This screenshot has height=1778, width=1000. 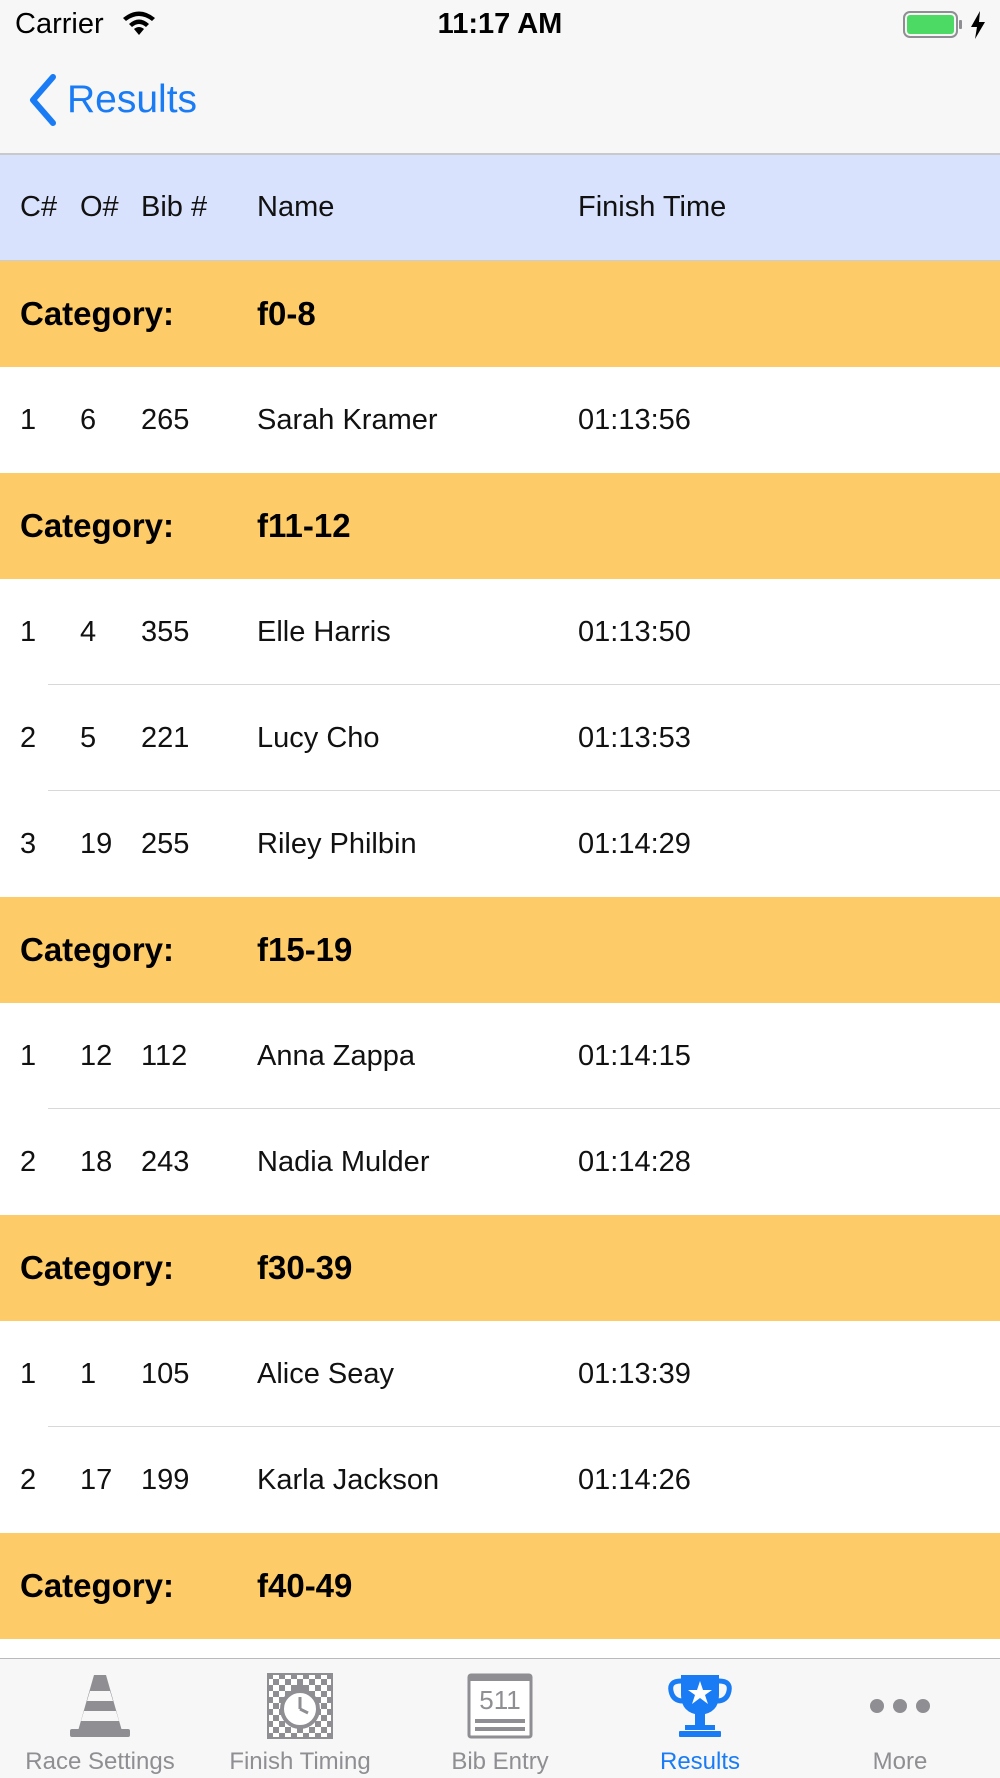 What do you see at coordinates (500, 1761) in the screenshot?
I see `tab-label-bib-entry: Bib Entry` at bounding box center [500, 1761].